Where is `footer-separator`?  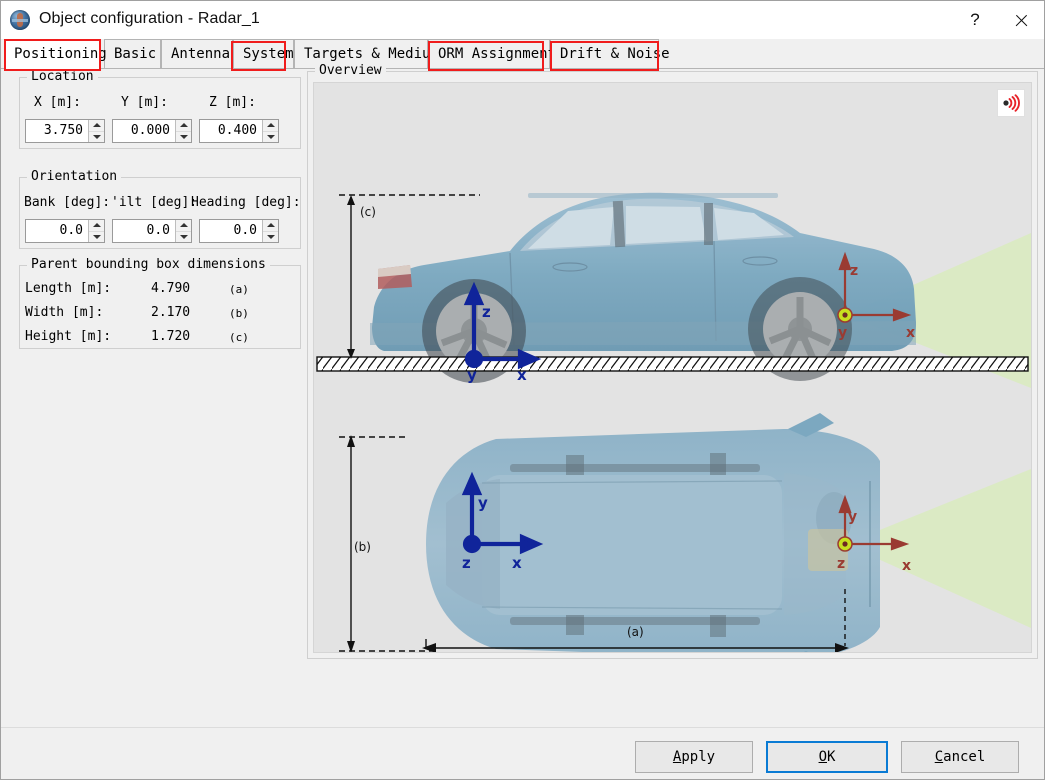 footer-separator is located at coordinates (522, 727).